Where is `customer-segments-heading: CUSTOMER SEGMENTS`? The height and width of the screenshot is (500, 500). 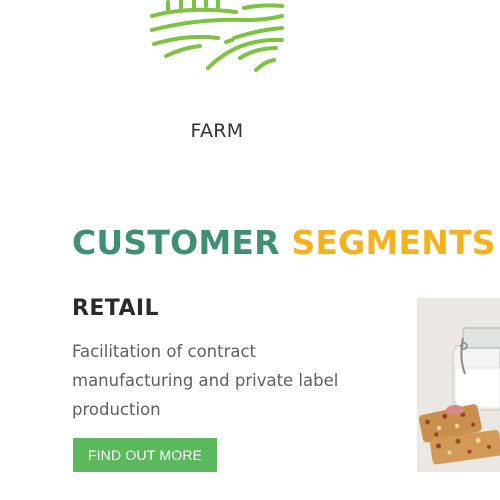
customer-segments-heading: CUSTOMER SEGMENTS is located at coordinates (284, 243).